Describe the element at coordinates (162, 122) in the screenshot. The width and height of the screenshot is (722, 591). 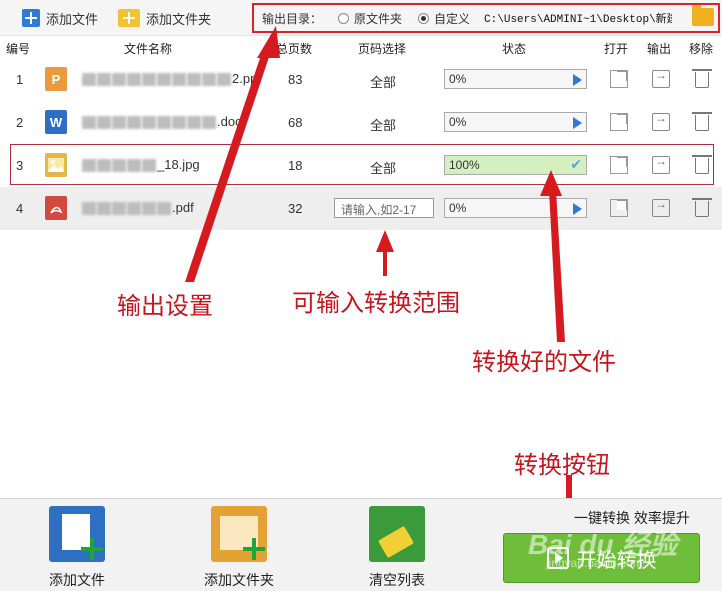
I see `file-name: .doc` at that location.